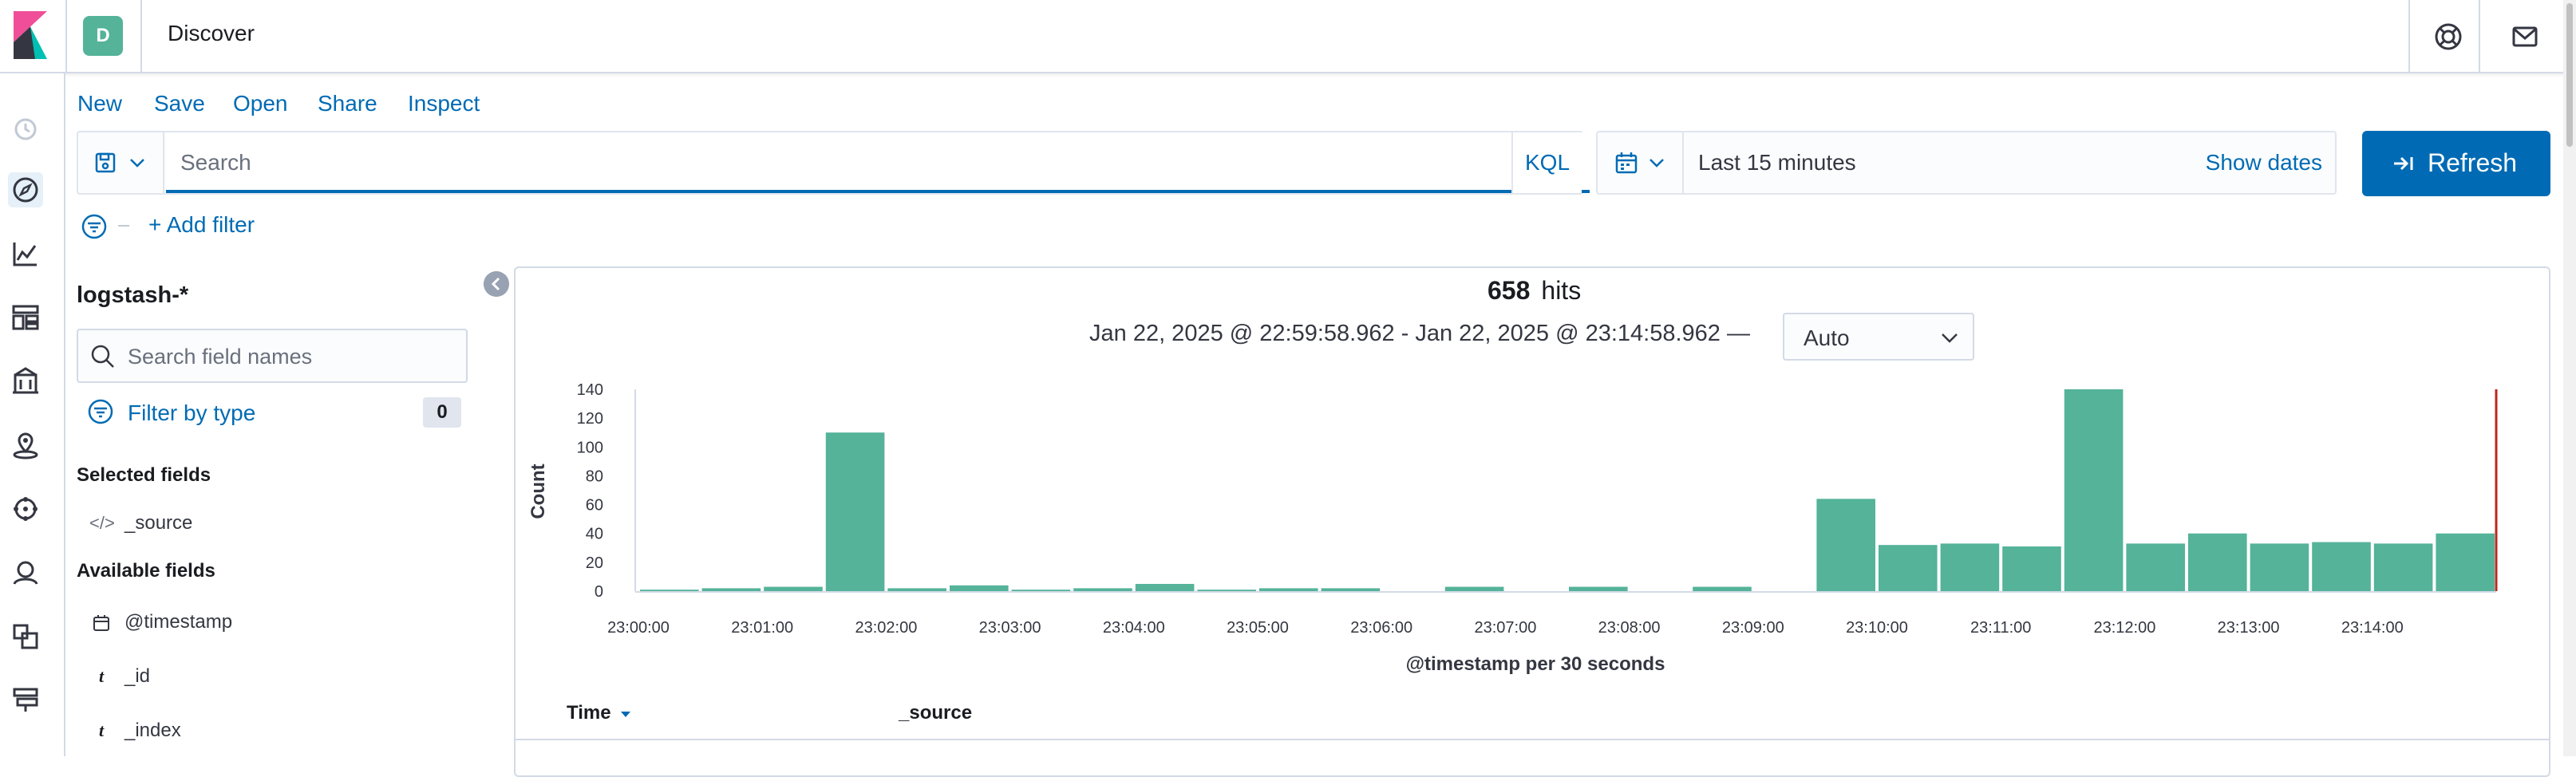  Describe the element at coordinates (1134, 628) in the screenshot. I see `x-tick-label: 23:04:00` at that location.